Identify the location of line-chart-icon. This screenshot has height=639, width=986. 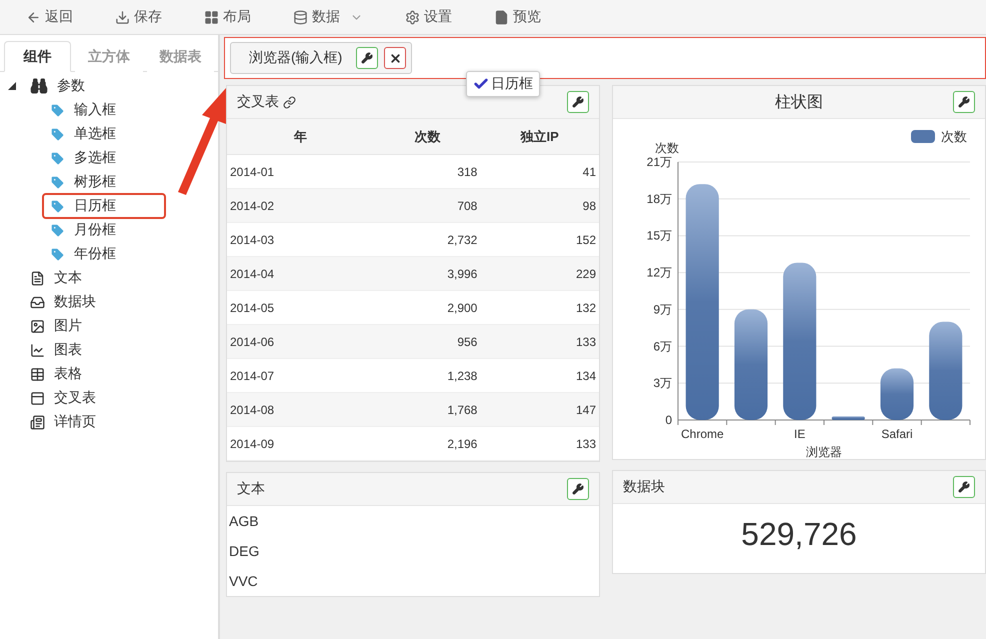
(37, 350).